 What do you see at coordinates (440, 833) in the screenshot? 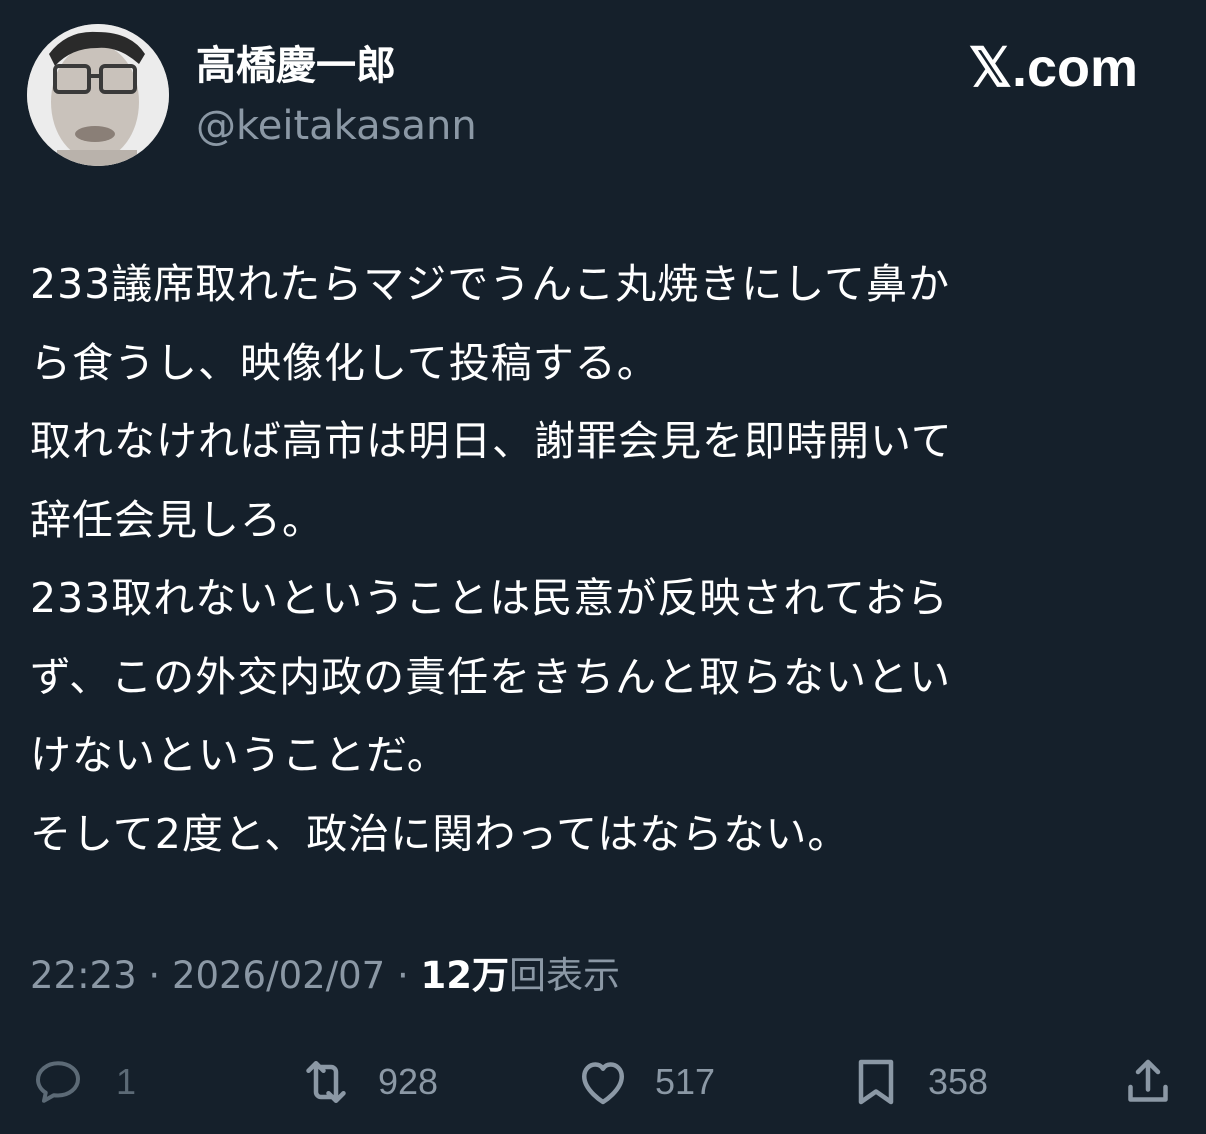
I see `tweet-line: そして2度と、政治に関わってはならない。` at bounding box center [440, 833].